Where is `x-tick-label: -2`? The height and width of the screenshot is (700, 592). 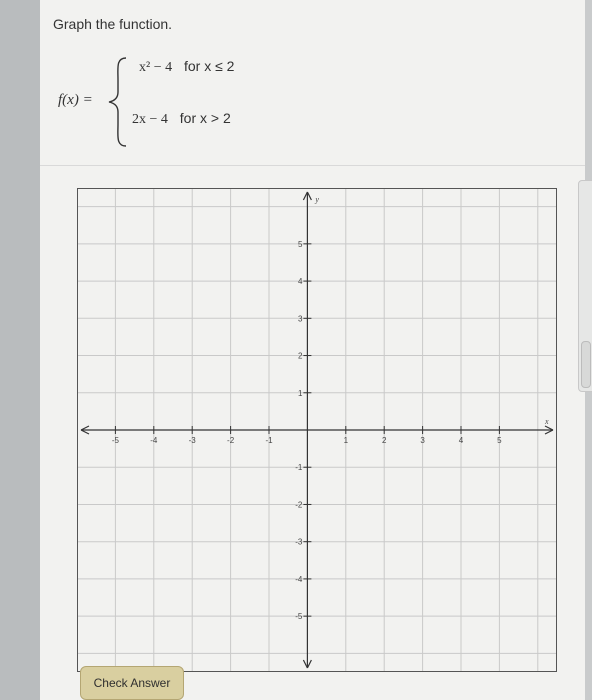 x-tick-label: -2 is located at coordinates (231, 440).